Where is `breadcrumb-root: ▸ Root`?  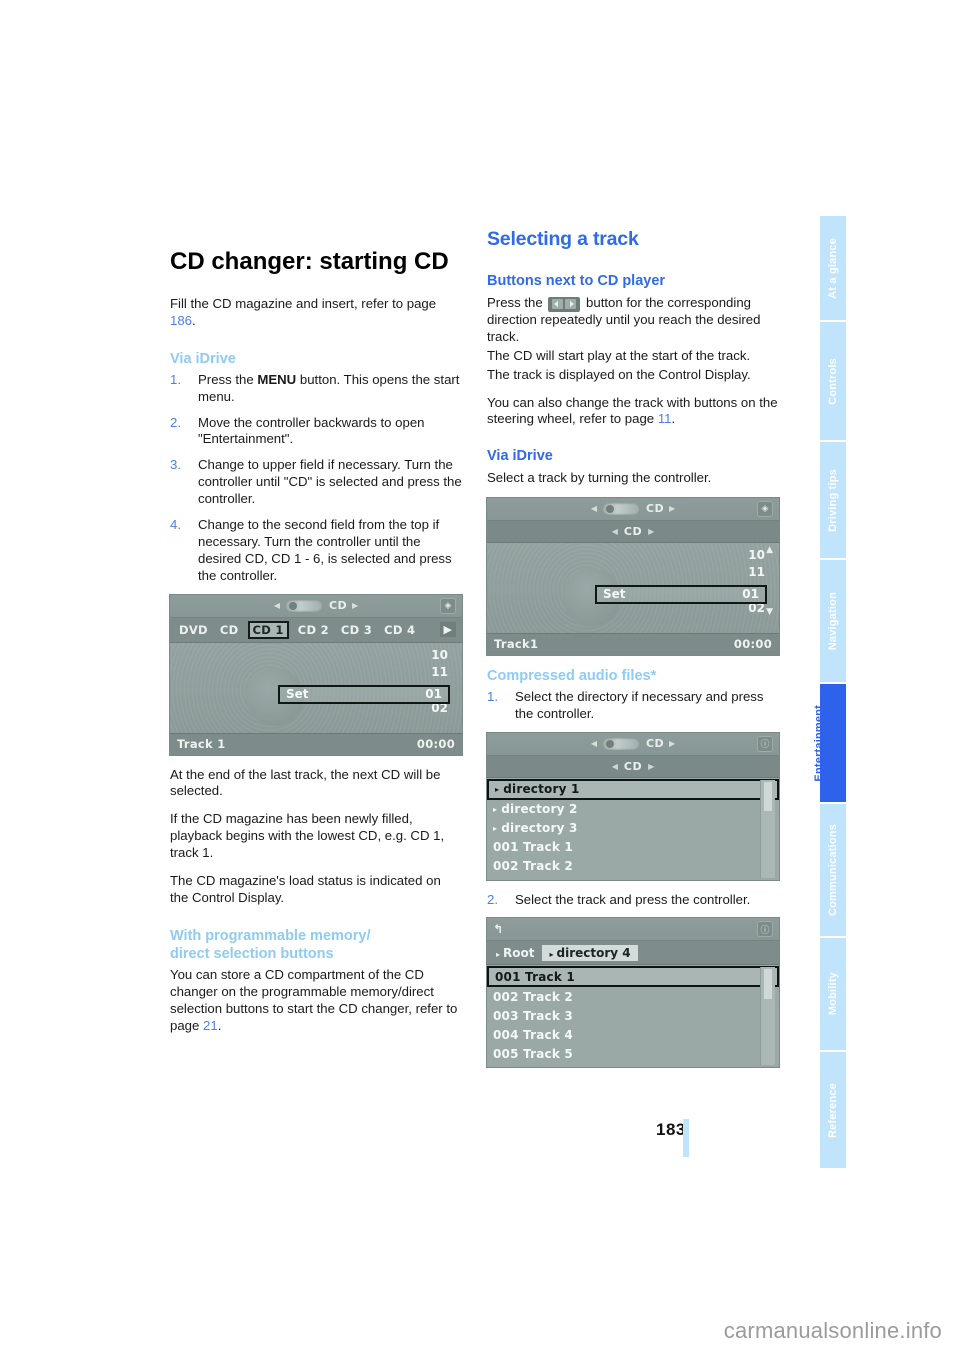
breadcrumb-root: ▸ Root is located at coordinates (515, 953).